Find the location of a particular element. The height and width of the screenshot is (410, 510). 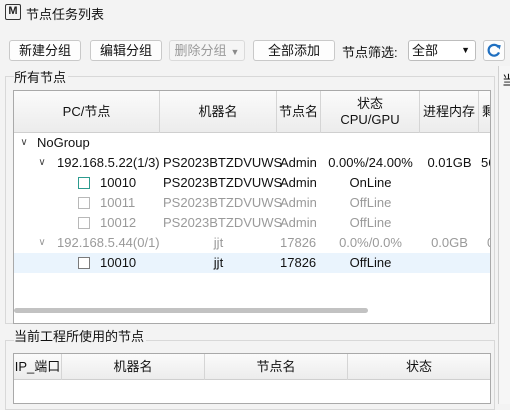

column-status: 状态 CPU/GPU is located at coordinates (370, 112).